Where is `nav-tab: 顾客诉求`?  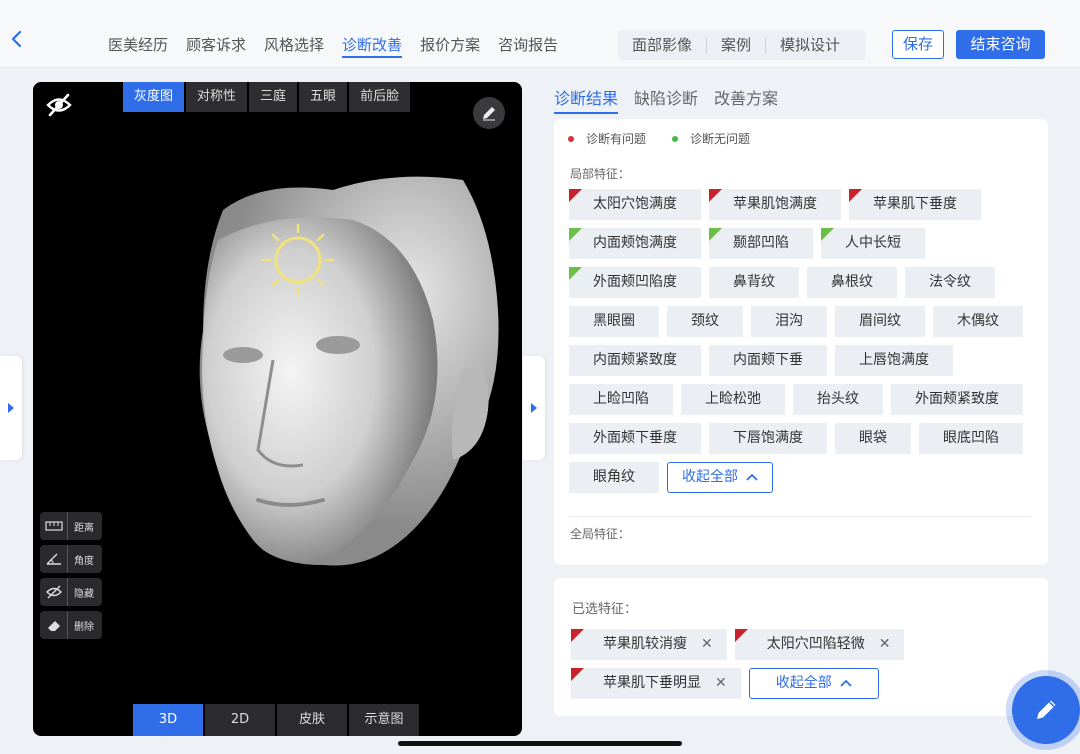 nav-tab: 顾客诉求 is located at coordinates (216, 46).